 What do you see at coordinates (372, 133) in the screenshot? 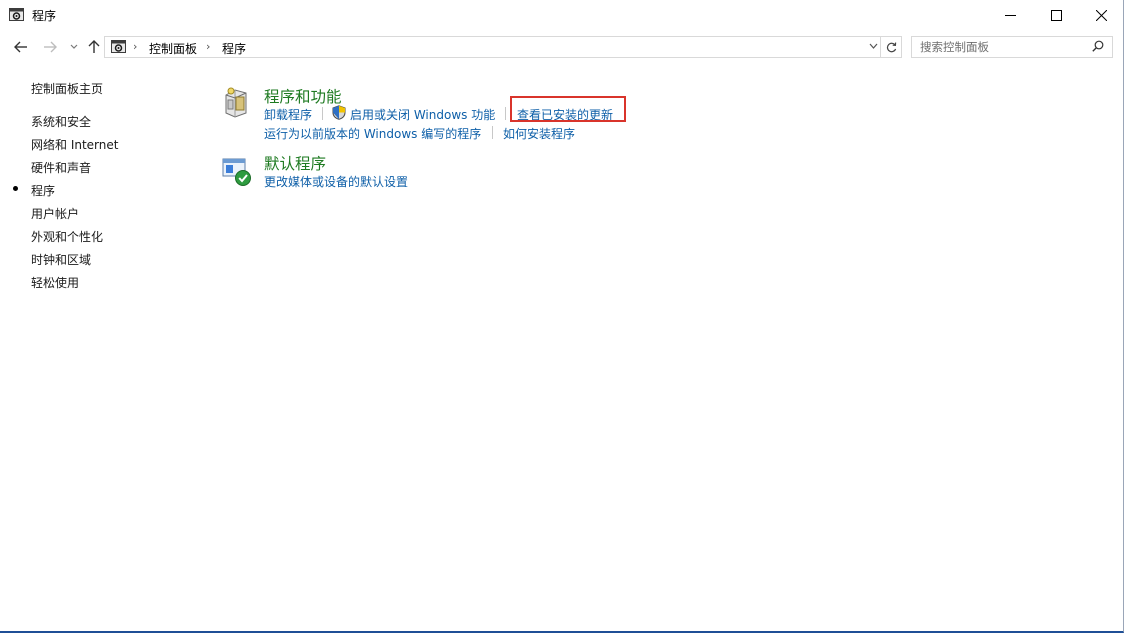
I see `link-program-compatibility: 运行为以前版本的 Windows 编写的程序` at bounding box center [372, 133].